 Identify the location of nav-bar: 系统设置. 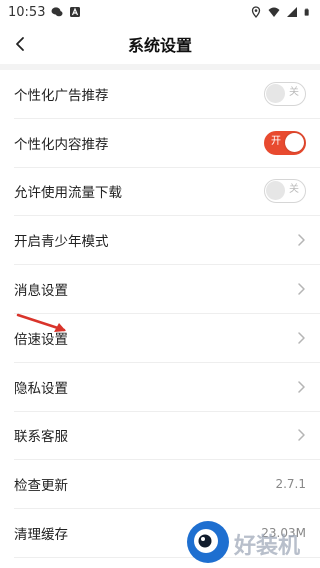
(160, 44).